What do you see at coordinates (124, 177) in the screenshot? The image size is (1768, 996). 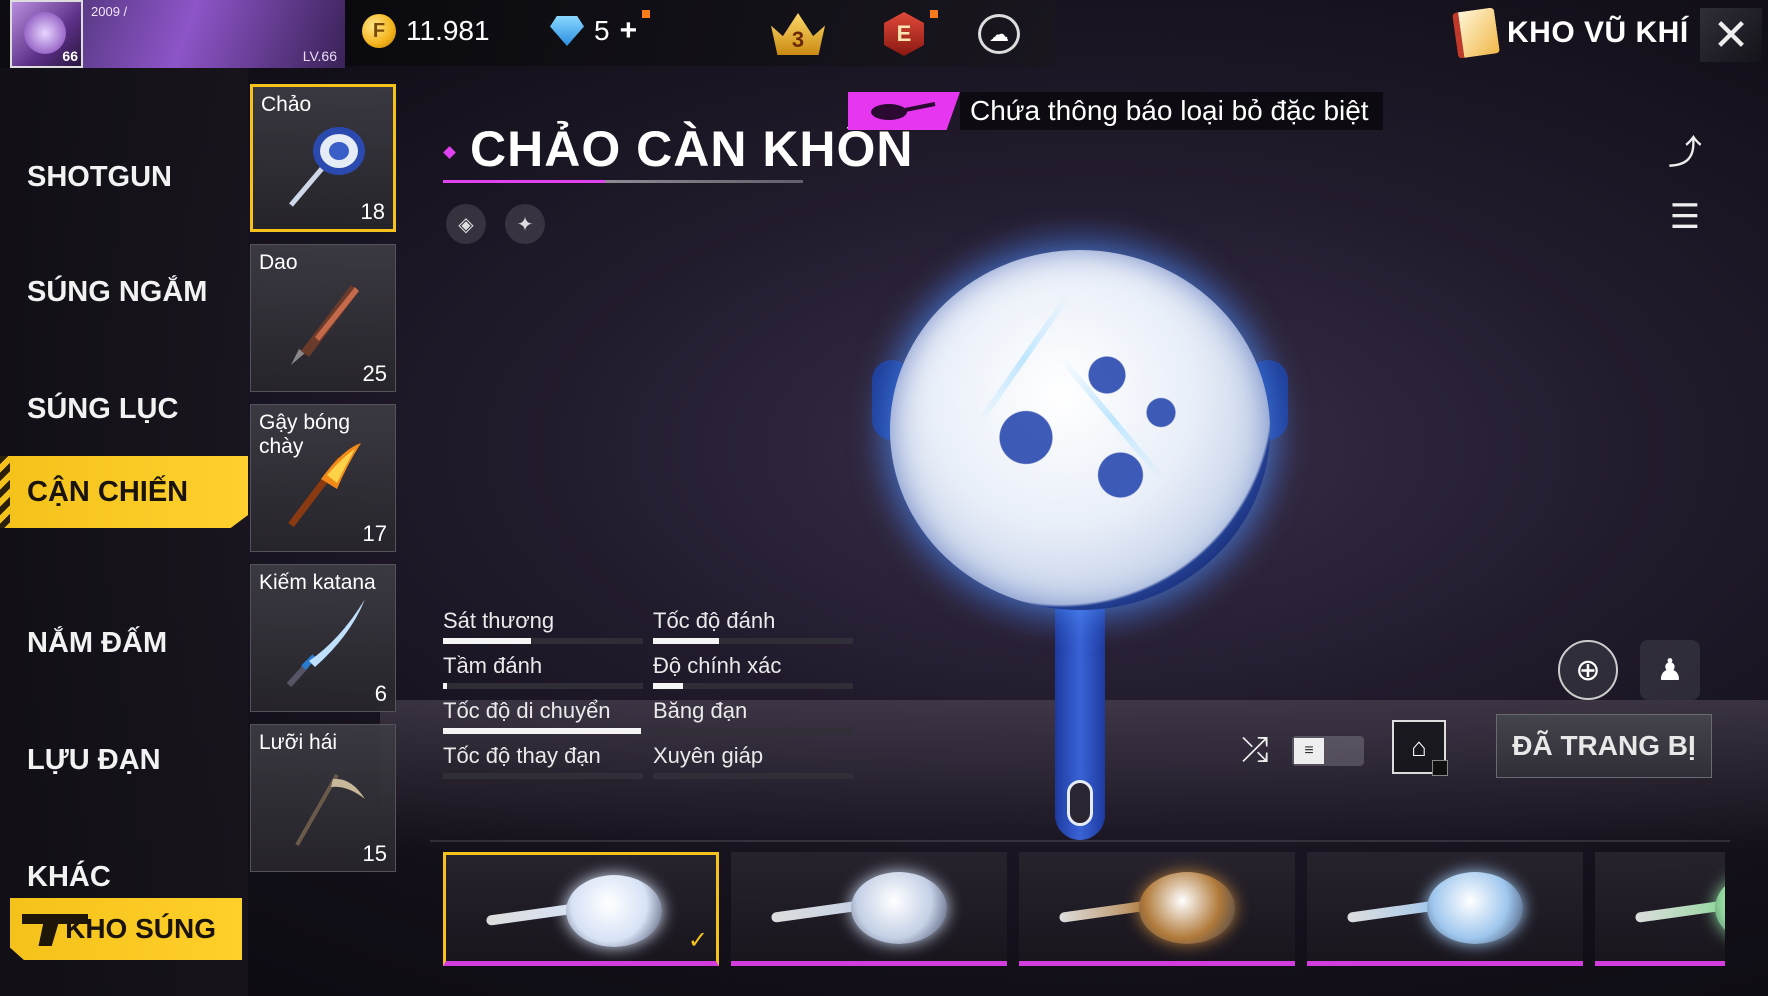 I see `category-shotgun: SHOTGUN` at bounding box center [124, 177].